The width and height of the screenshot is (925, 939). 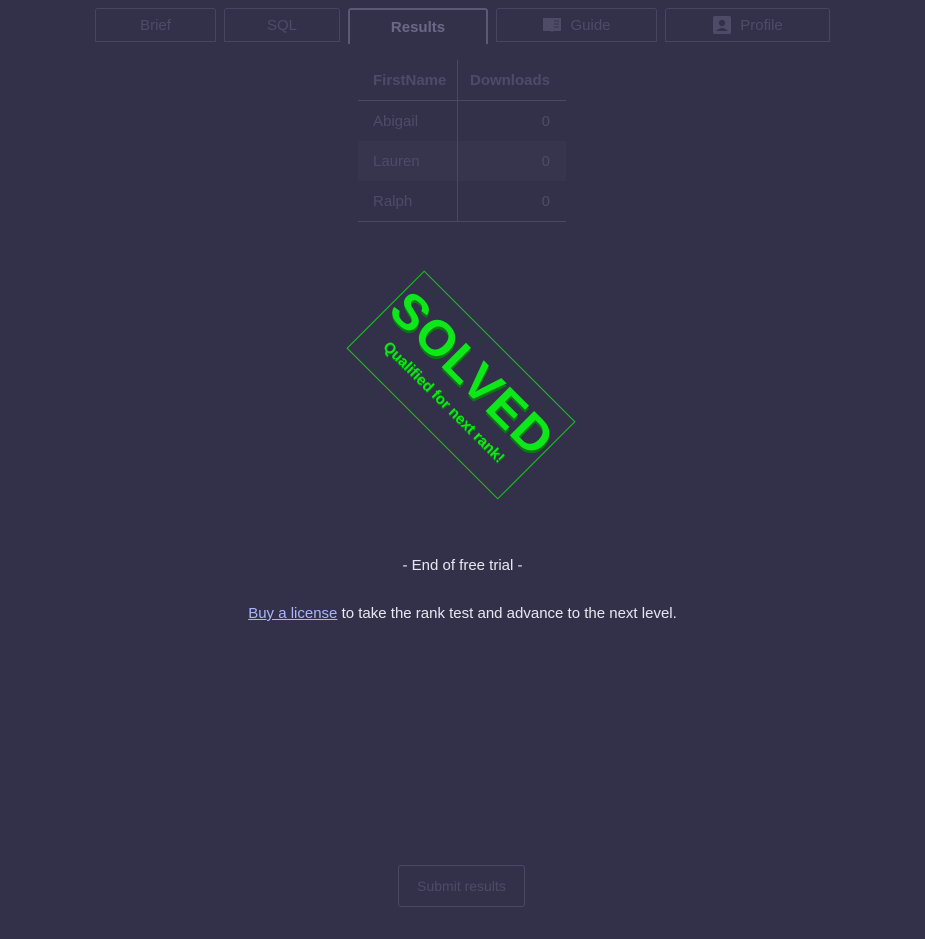 What do you see at coordinates (292, 613) in the screenshot?
I see `buy-license-link: Buy a license` at bounding box center [292, 613].